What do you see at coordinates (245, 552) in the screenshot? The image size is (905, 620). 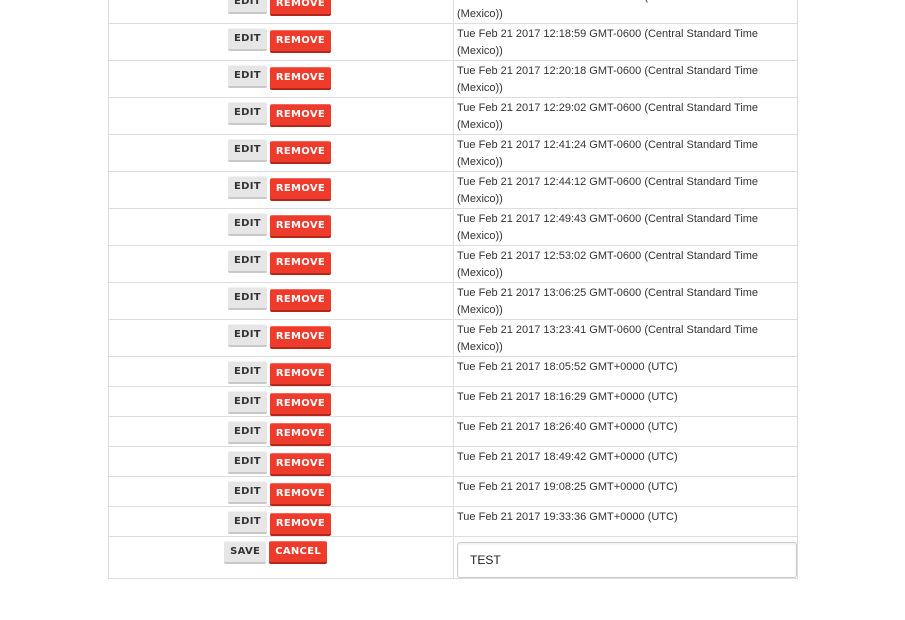 I see `save-button: SAVE` at bounding box center [245, 552].